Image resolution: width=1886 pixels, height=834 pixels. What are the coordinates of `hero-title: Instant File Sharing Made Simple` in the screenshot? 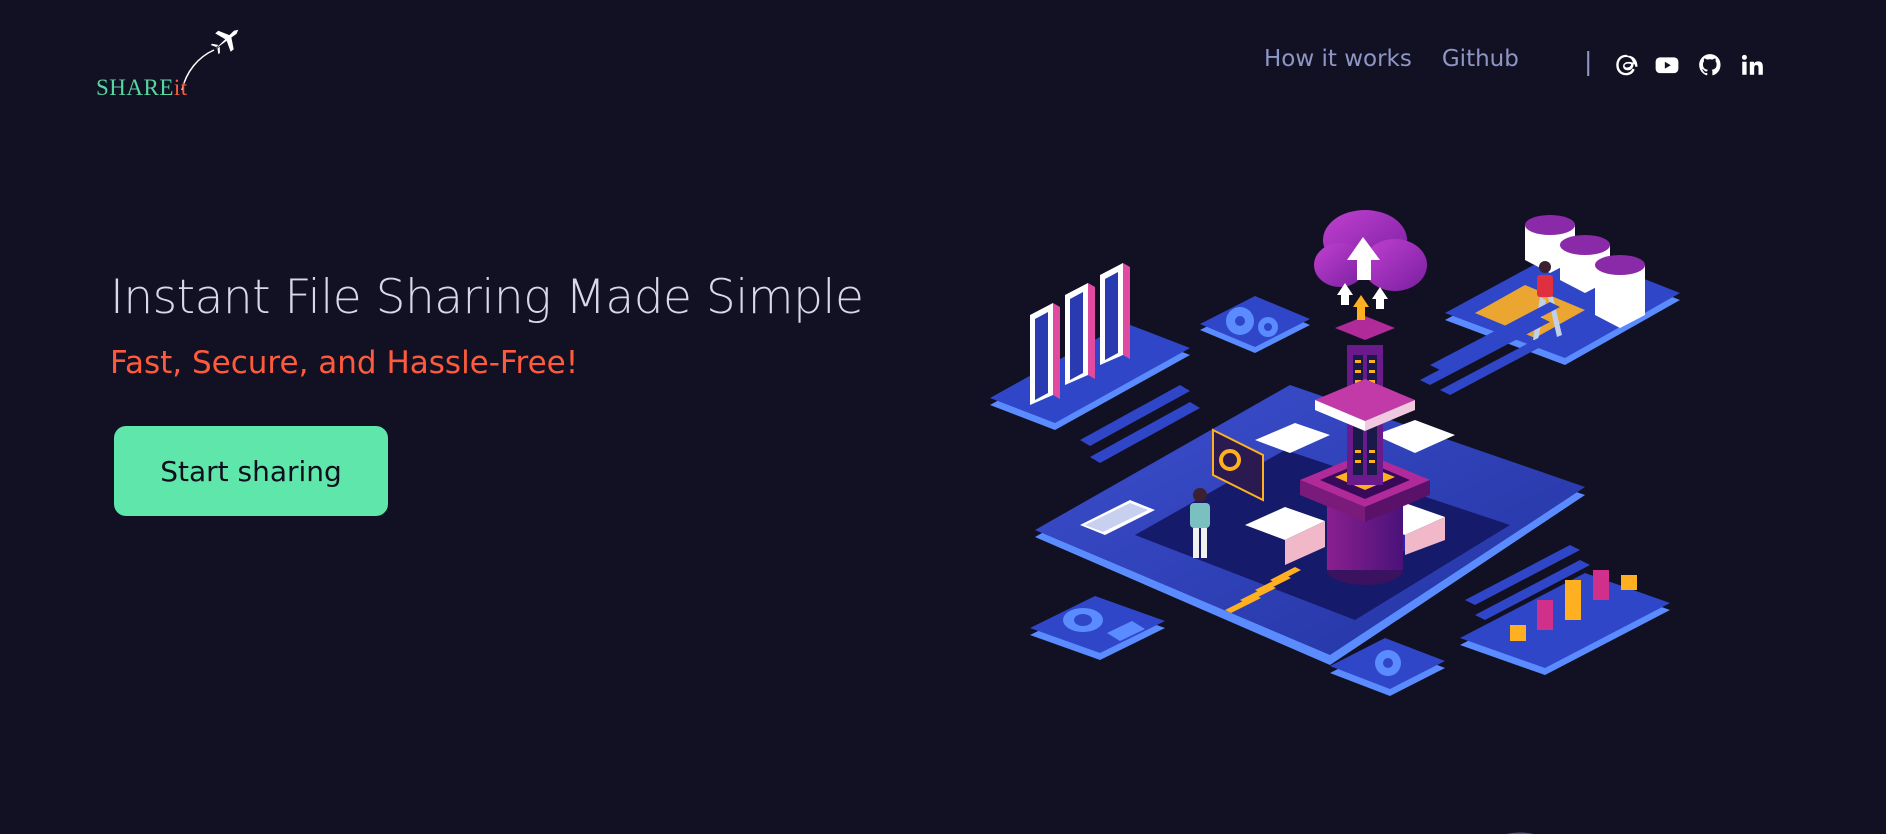 It's located at (487, 297).